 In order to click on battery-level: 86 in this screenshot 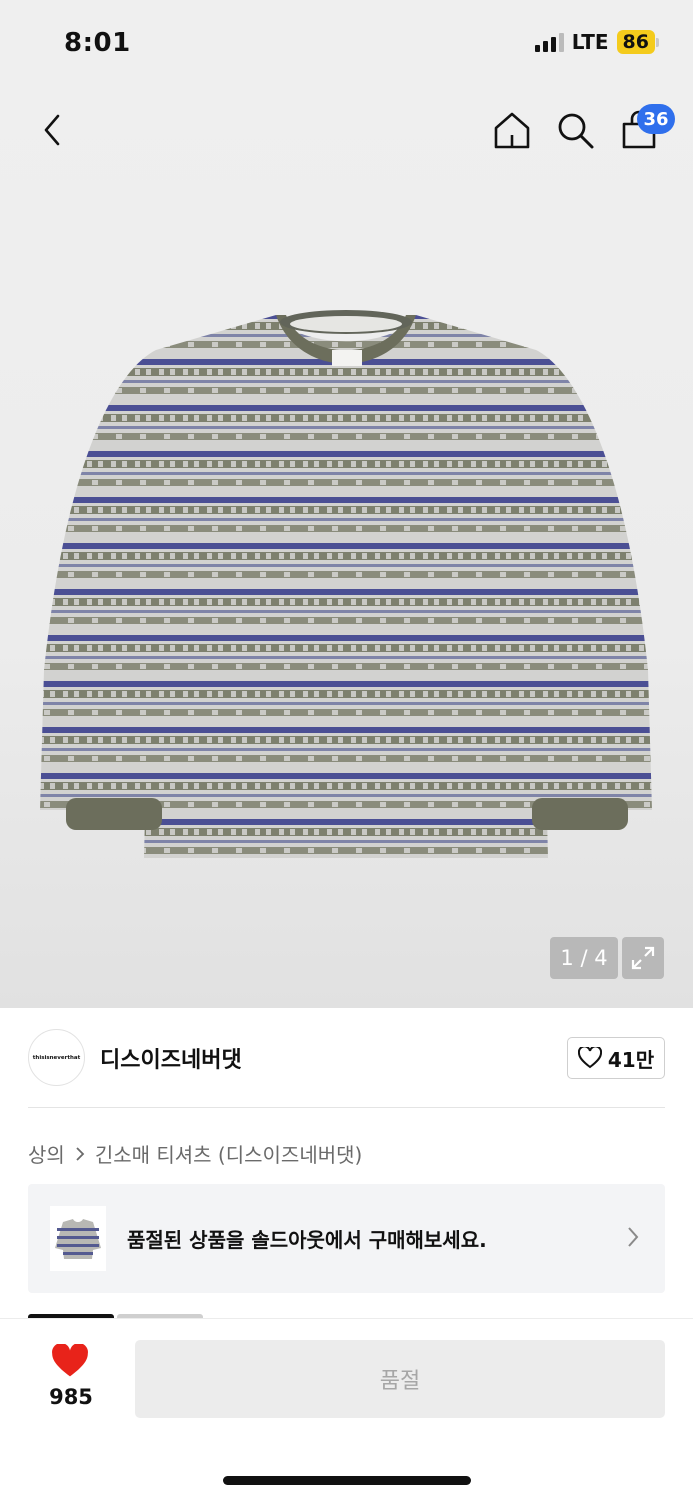, I will do `click(635, 42)`.